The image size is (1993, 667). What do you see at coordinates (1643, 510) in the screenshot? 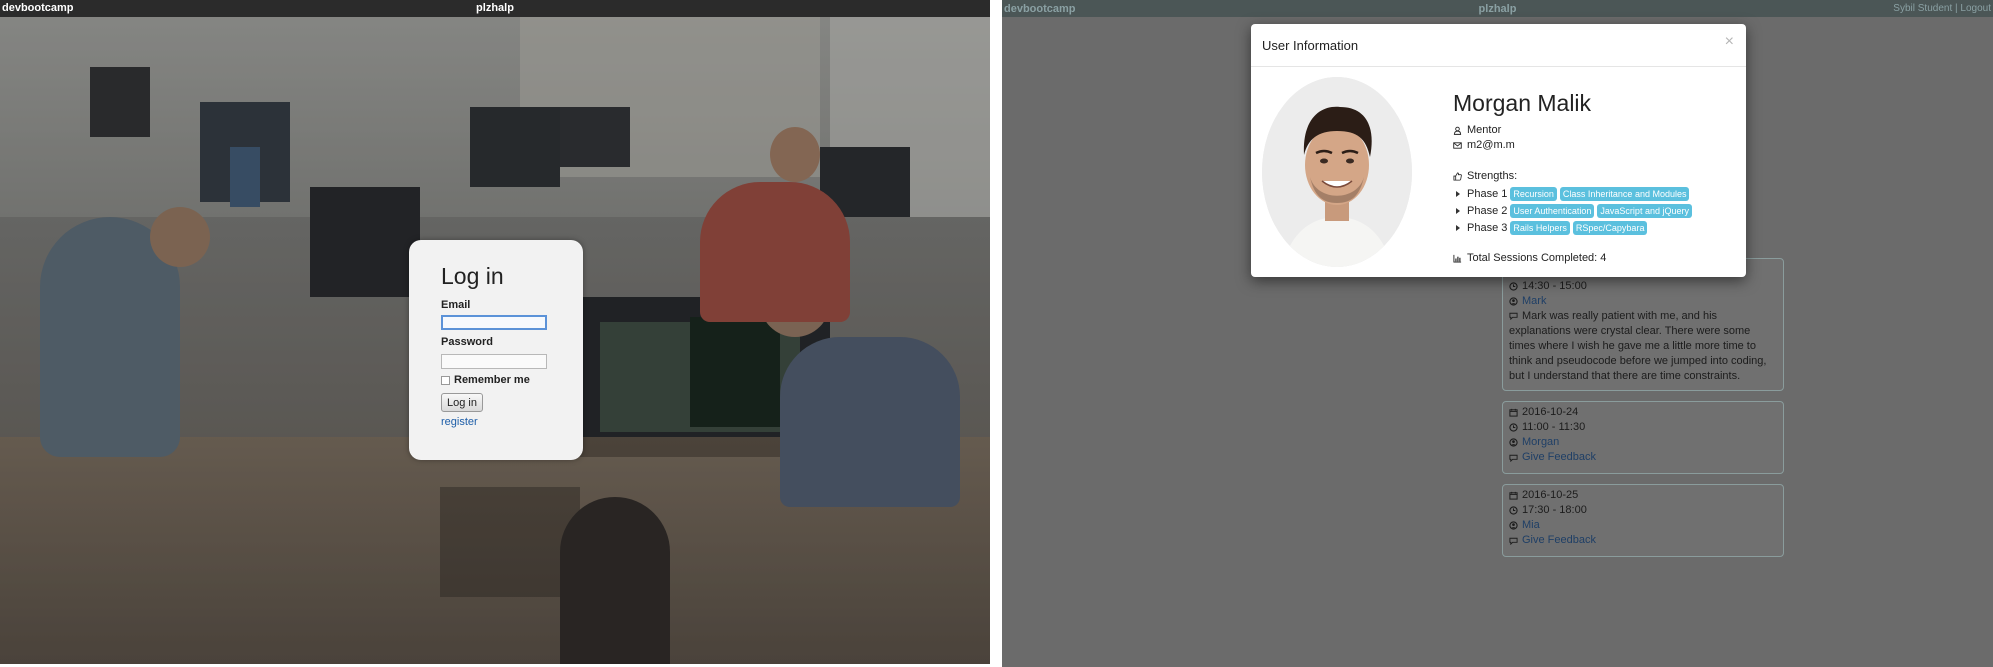
I see `session-time-row: 17:30 - 18:00` at bounding box center [1643, 510].